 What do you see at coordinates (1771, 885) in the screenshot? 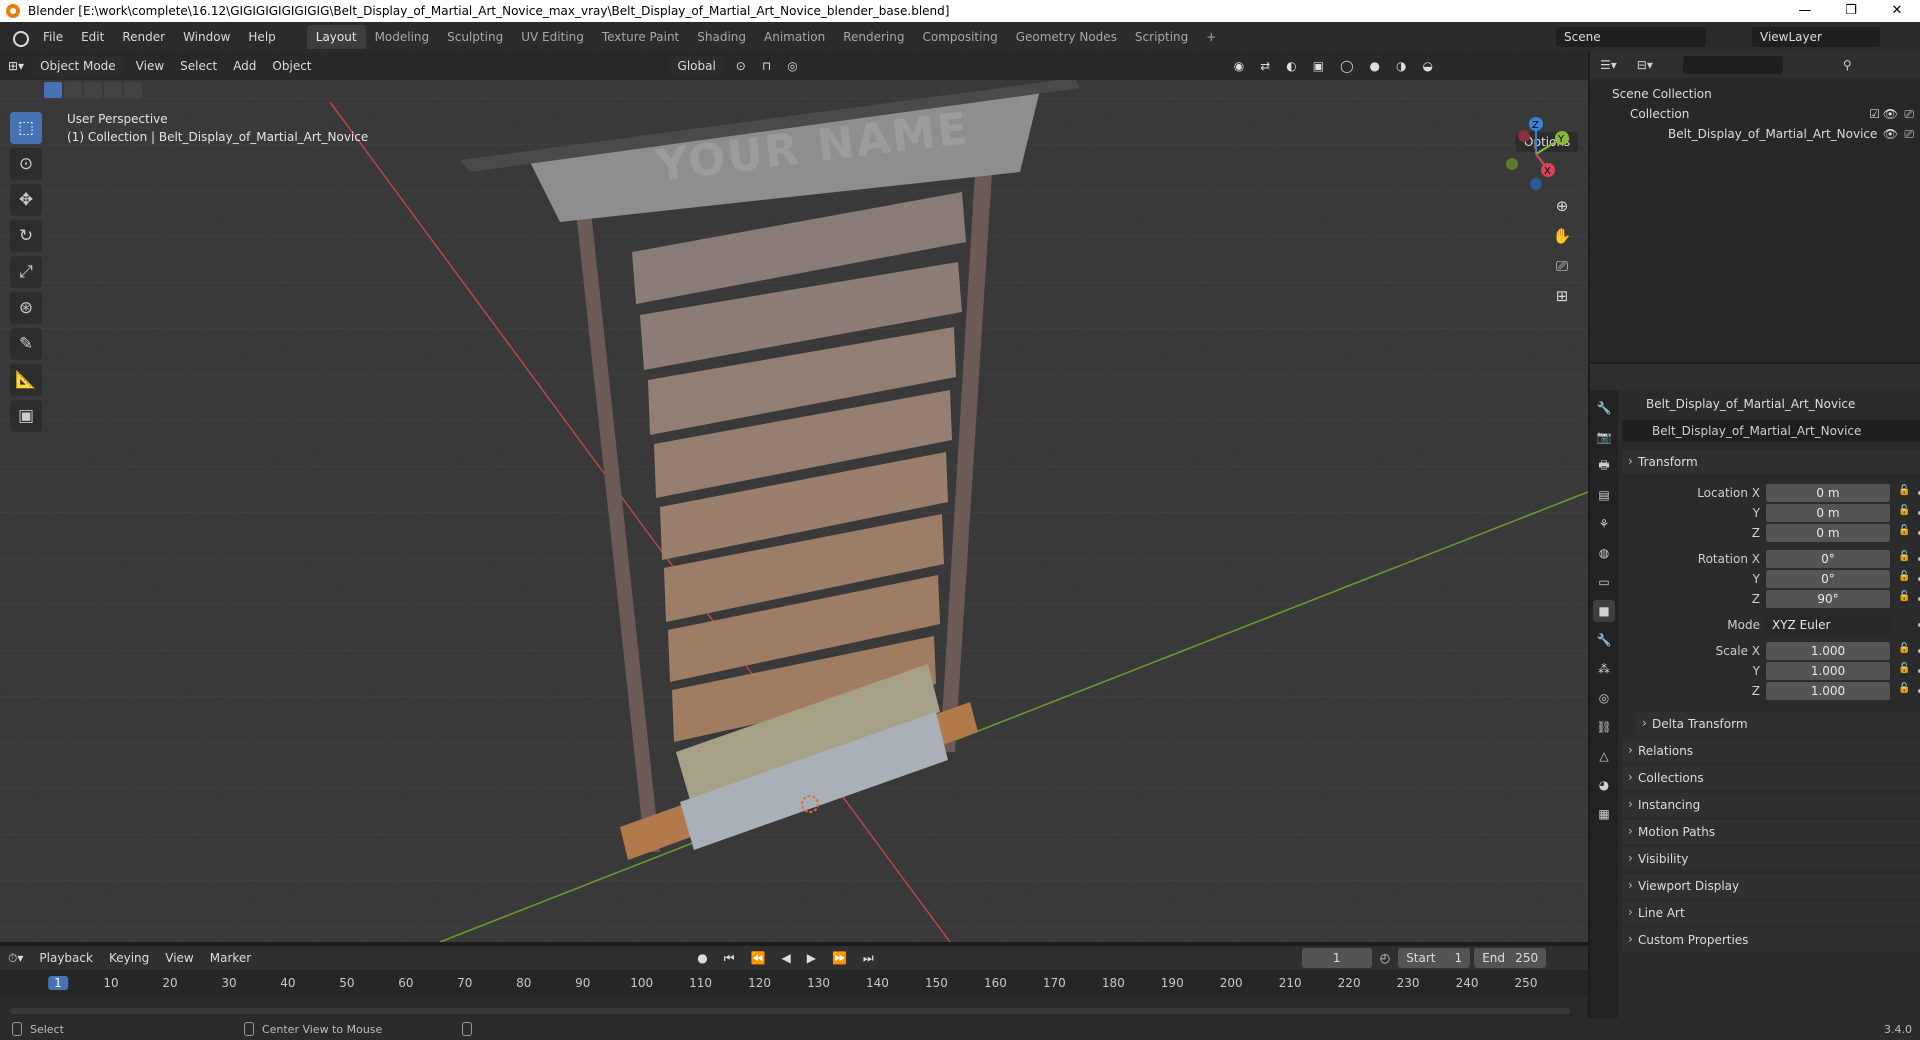
I see `viewport-display-panel: Viewport Display` at bounding box center [1771, 885].